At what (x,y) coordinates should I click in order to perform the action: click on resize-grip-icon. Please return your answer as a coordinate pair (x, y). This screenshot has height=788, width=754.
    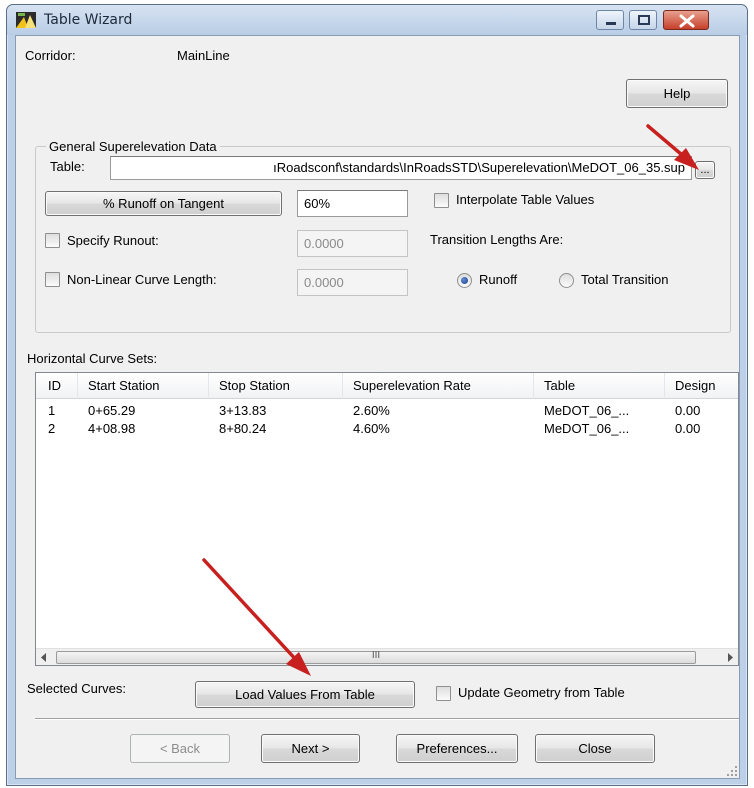
    Looking at the image, I should click on (732, 771).